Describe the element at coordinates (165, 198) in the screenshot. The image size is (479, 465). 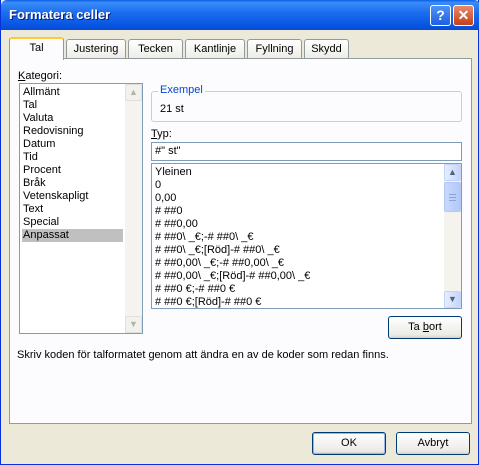
I see `format-code-item: 0,00` at that location.